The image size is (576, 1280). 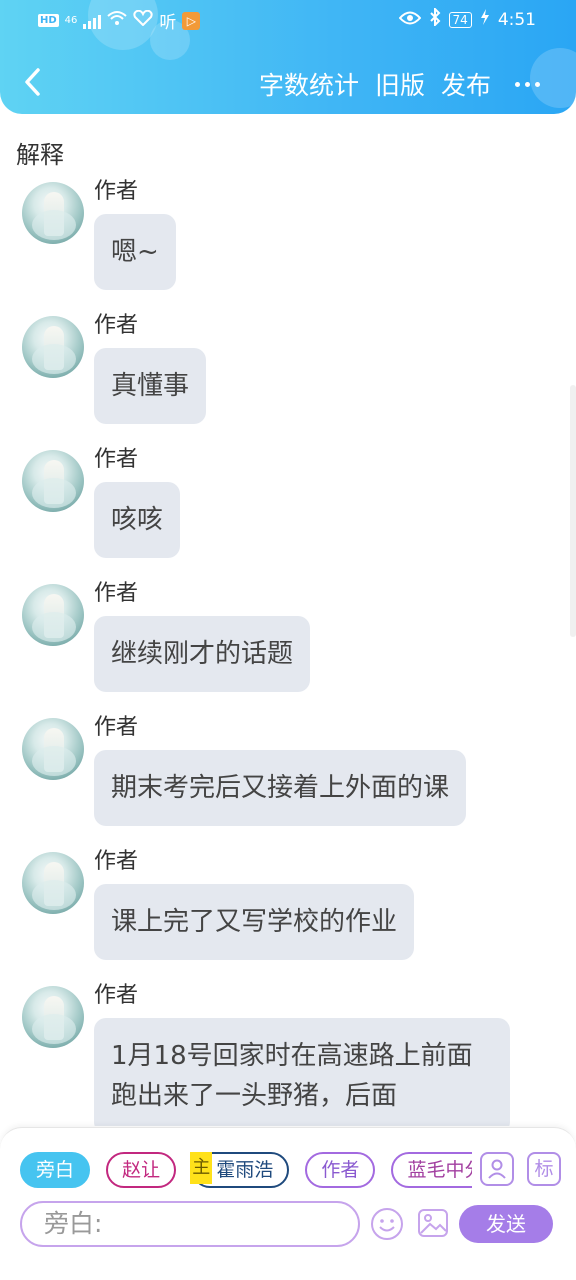 I want to click on message-bubble: 咳咳, so click(x=137, y=520).